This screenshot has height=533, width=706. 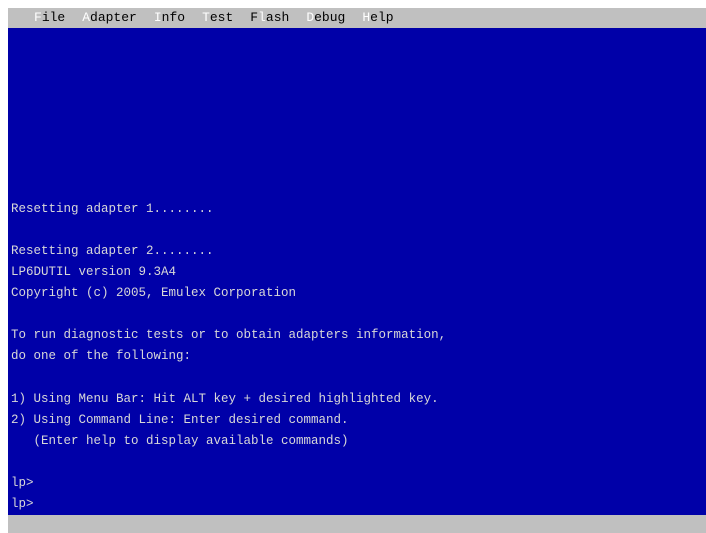 I want to click on menu-flash-hotkey: l, so click(x=262, y=17).